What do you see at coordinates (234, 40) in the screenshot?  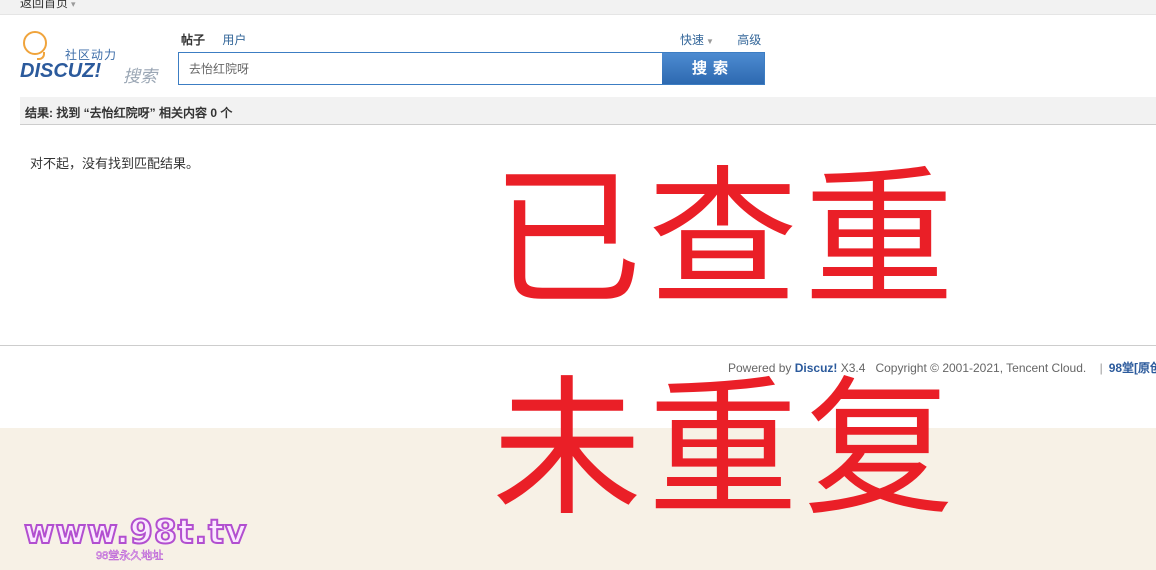 I see `tab-users: 用户` at bounding box center [234, 40].